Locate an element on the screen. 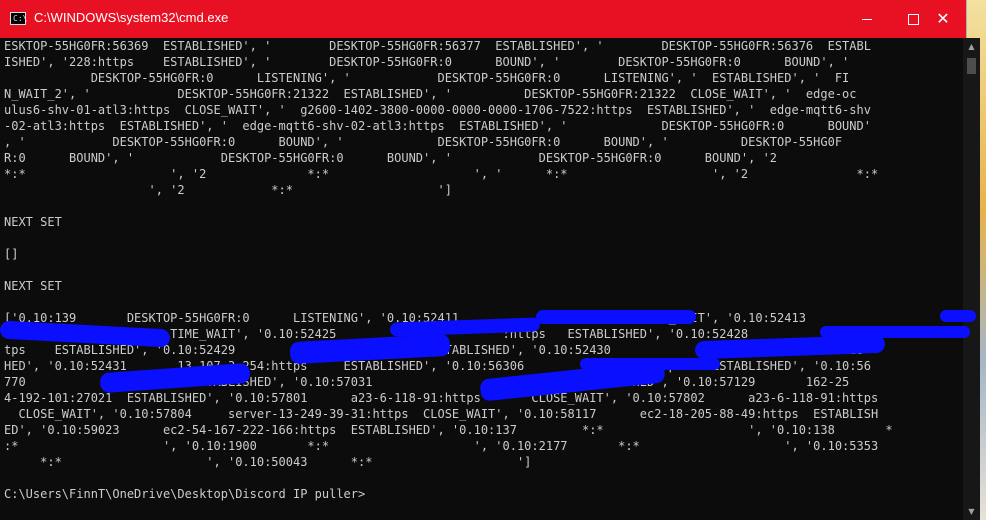 The height and width of the screenshot is (520, 986). vertical-scrollbar: ▲ ▼ is located at coordinates (971, 279).